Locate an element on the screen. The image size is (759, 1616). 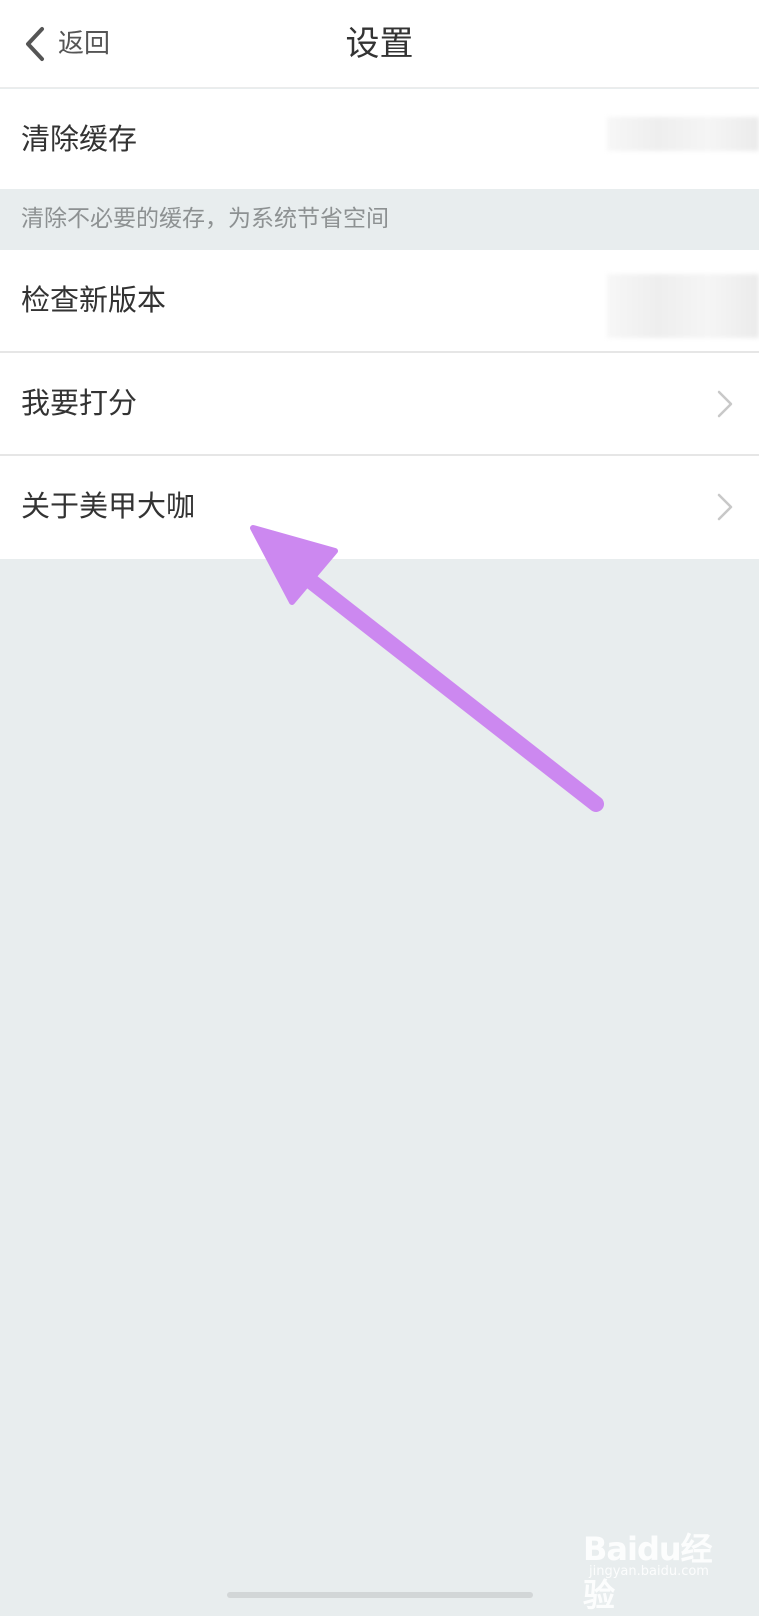
nav-header: 返回 设置 is located at coordinates (379, 44).